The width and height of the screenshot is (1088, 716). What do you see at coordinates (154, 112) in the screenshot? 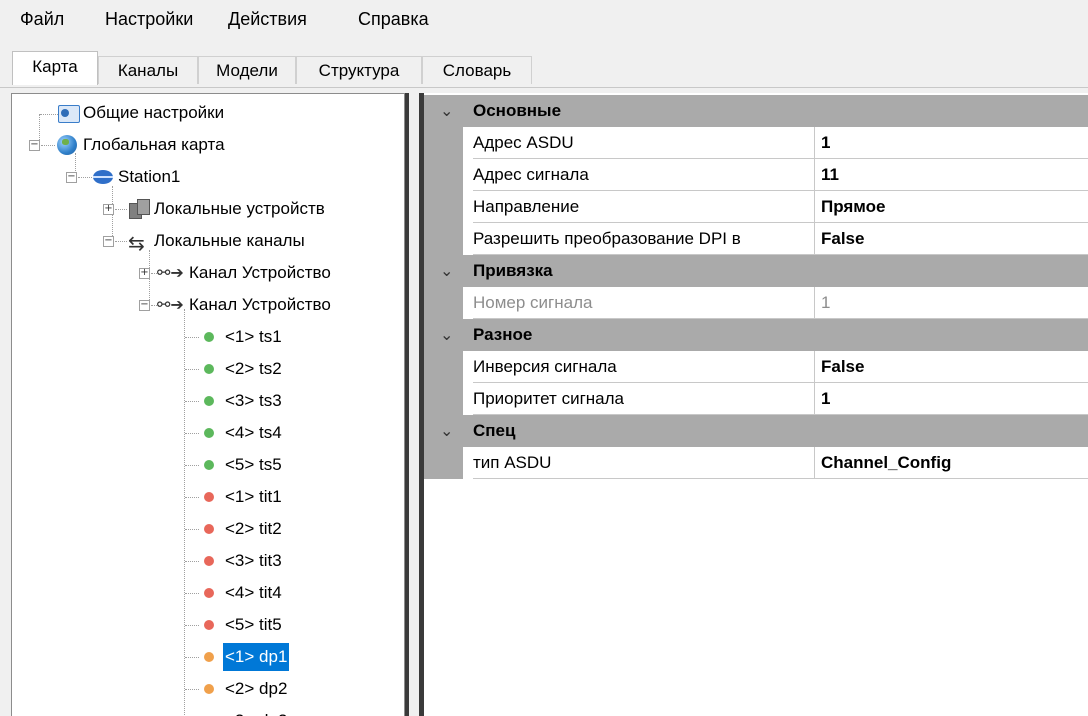
I see `tree-item-label: Общие настройки` at bounding box center [154, 112].